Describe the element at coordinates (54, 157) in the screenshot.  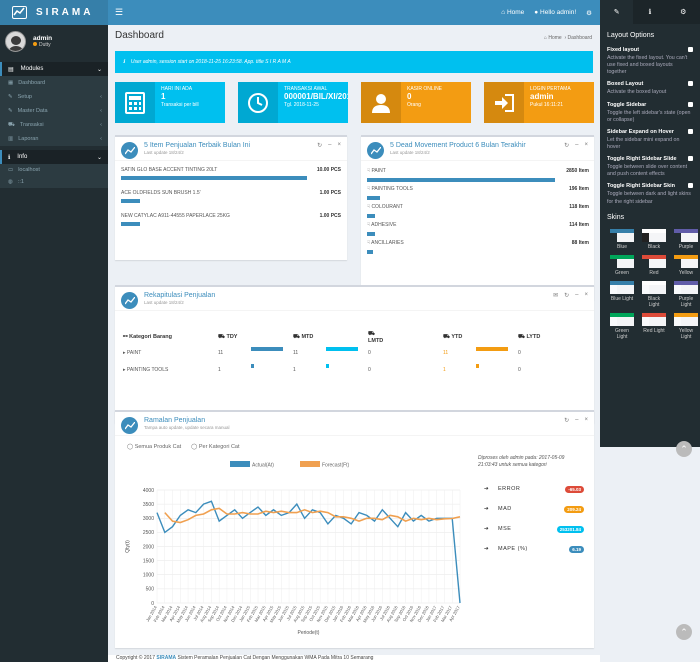
I see `sidebar-section-info: ℹ Info ⌄` at that location.